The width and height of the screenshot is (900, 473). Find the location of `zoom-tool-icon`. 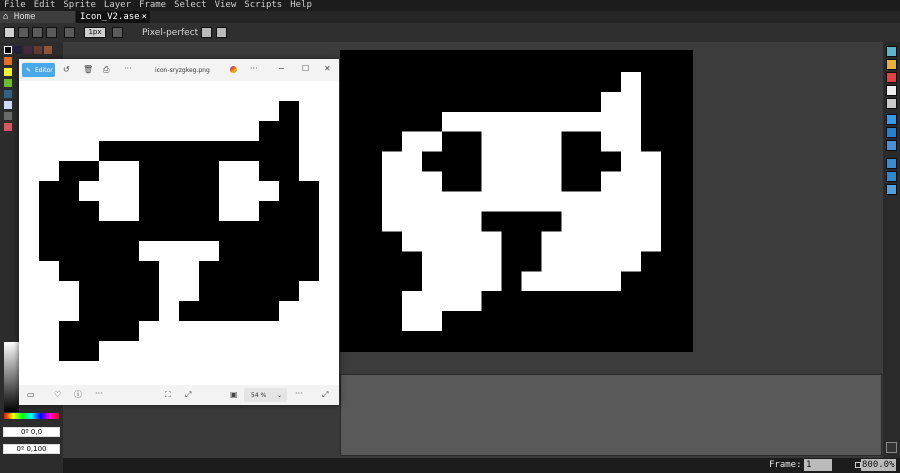

zoom-tool-icon is located at coordinates (891, 103).